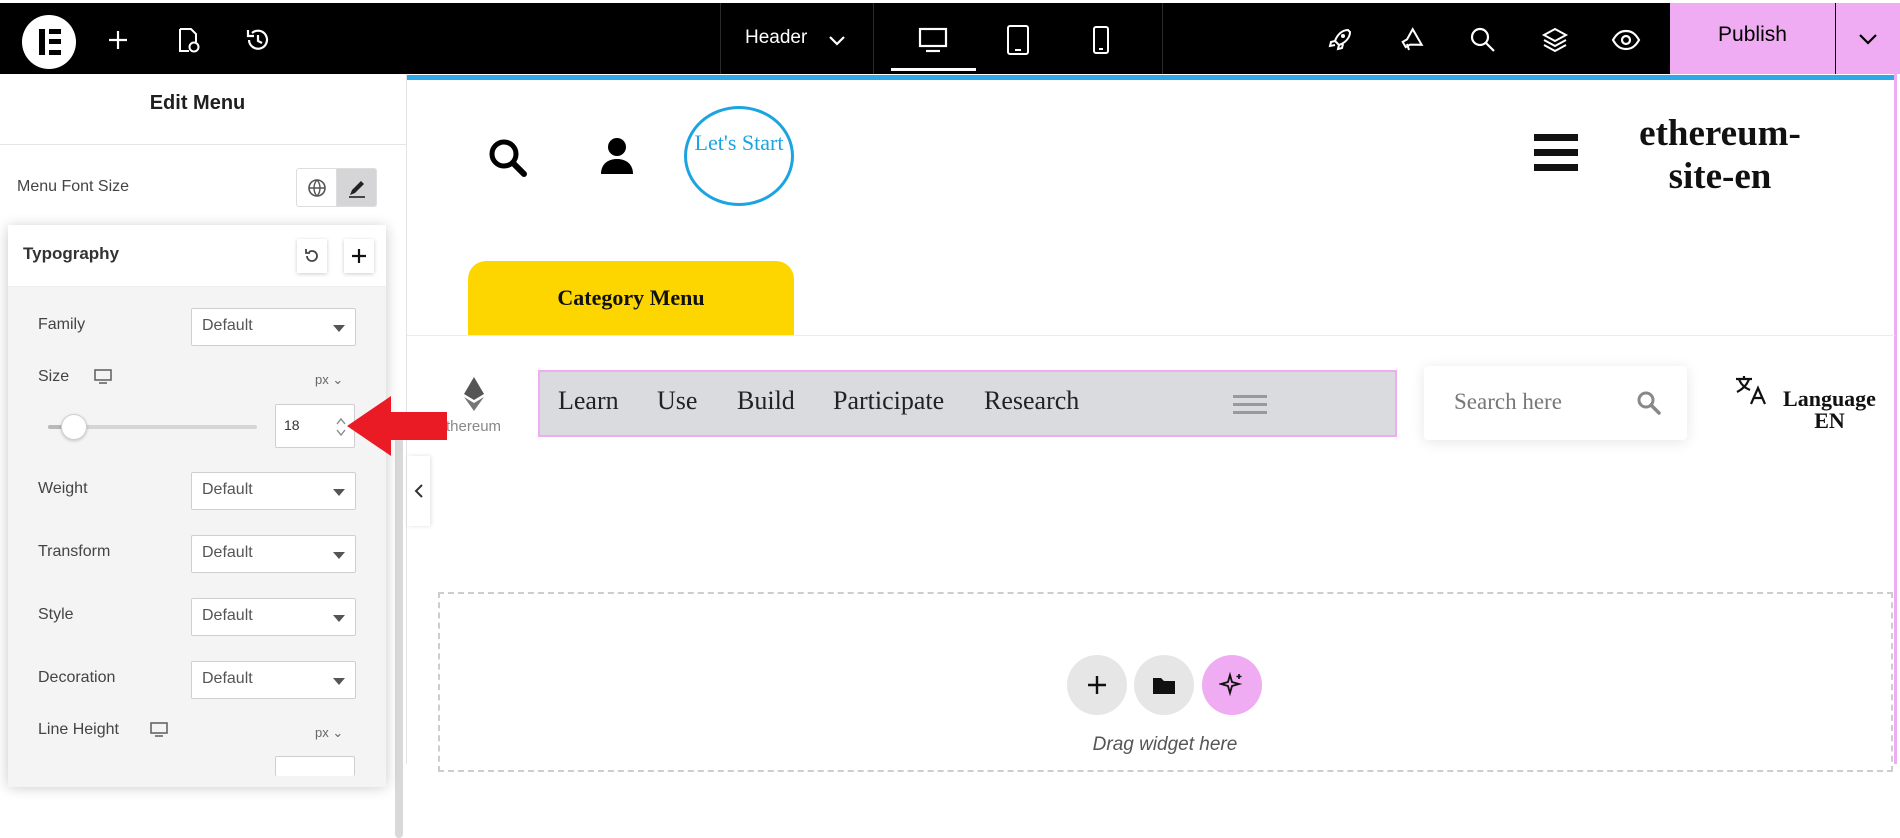 The height and width of the screenshot is (838, 1900). I want to click on collapse-panel-icon, so click(418, 491).